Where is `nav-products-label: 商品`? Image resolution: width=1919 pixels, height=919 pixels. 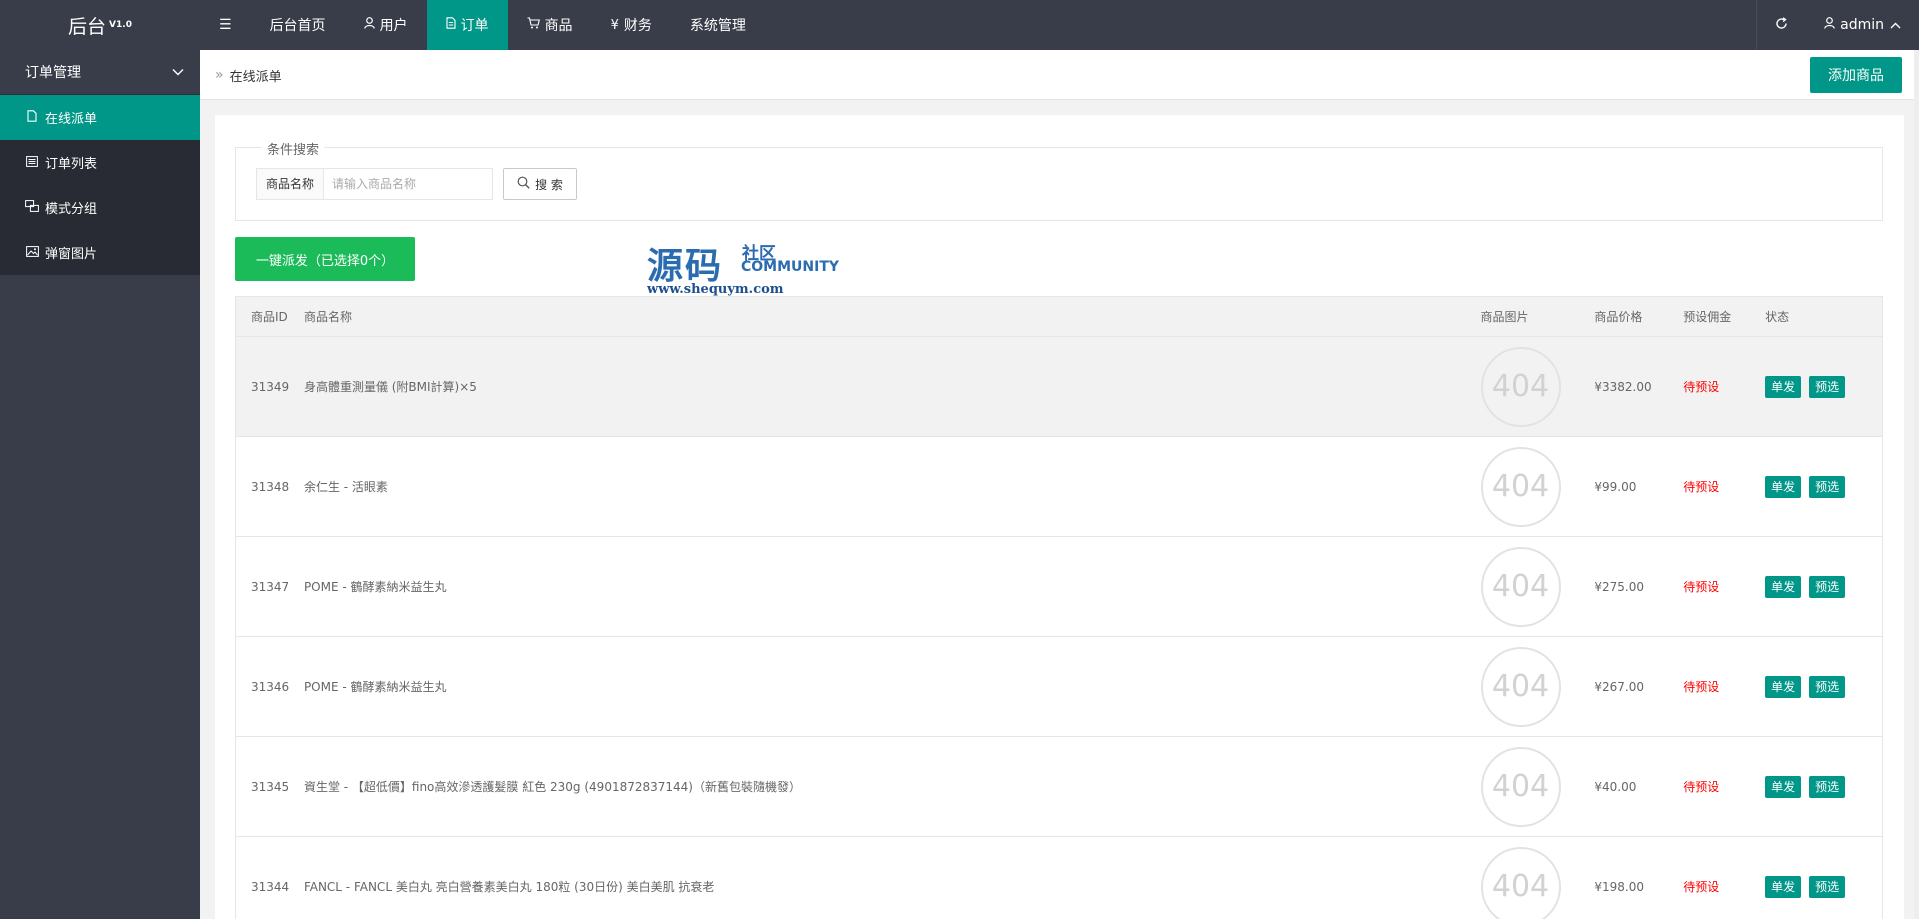 nav-products-label: 商品 is located at coordinates (558, 26).